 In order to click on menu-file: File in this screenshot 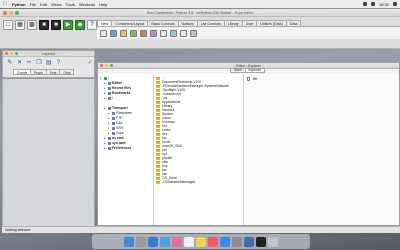, I will do `click(33, 4)`.